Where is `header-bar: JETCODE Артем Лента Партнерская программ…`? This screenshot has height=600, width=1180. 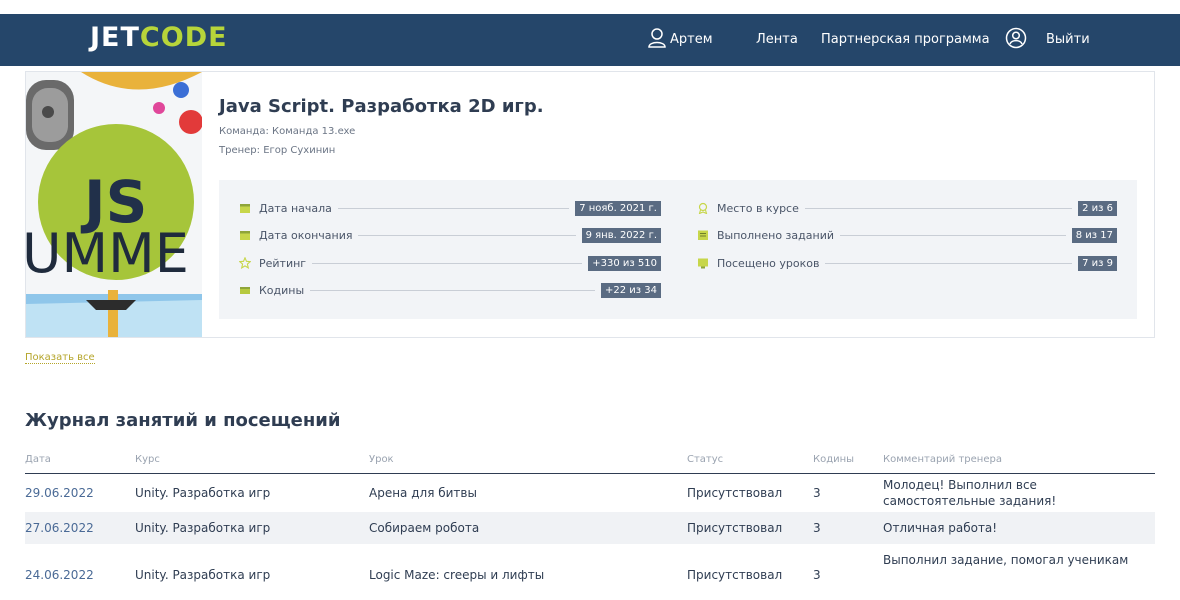 header-bar: JETCODE Артем Лента Партнерская программ… is located at coordinates (590, 40).